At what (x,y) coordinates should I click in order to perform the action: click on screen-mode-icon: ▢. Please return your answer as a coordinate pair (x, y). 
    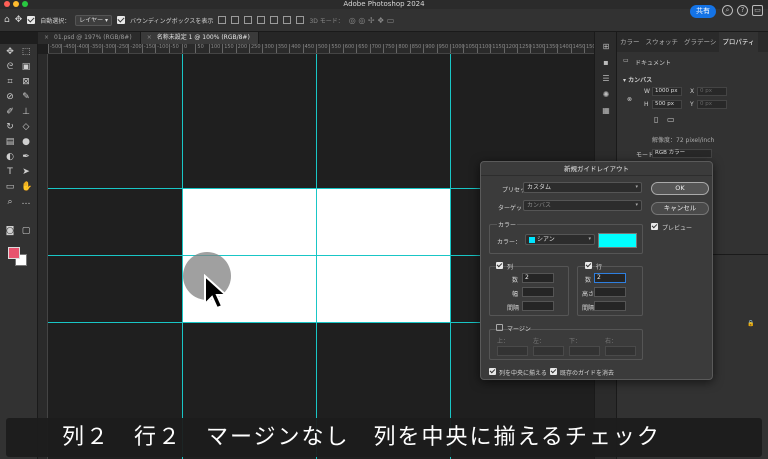
    Looking at the image, I should click on (26, 231).